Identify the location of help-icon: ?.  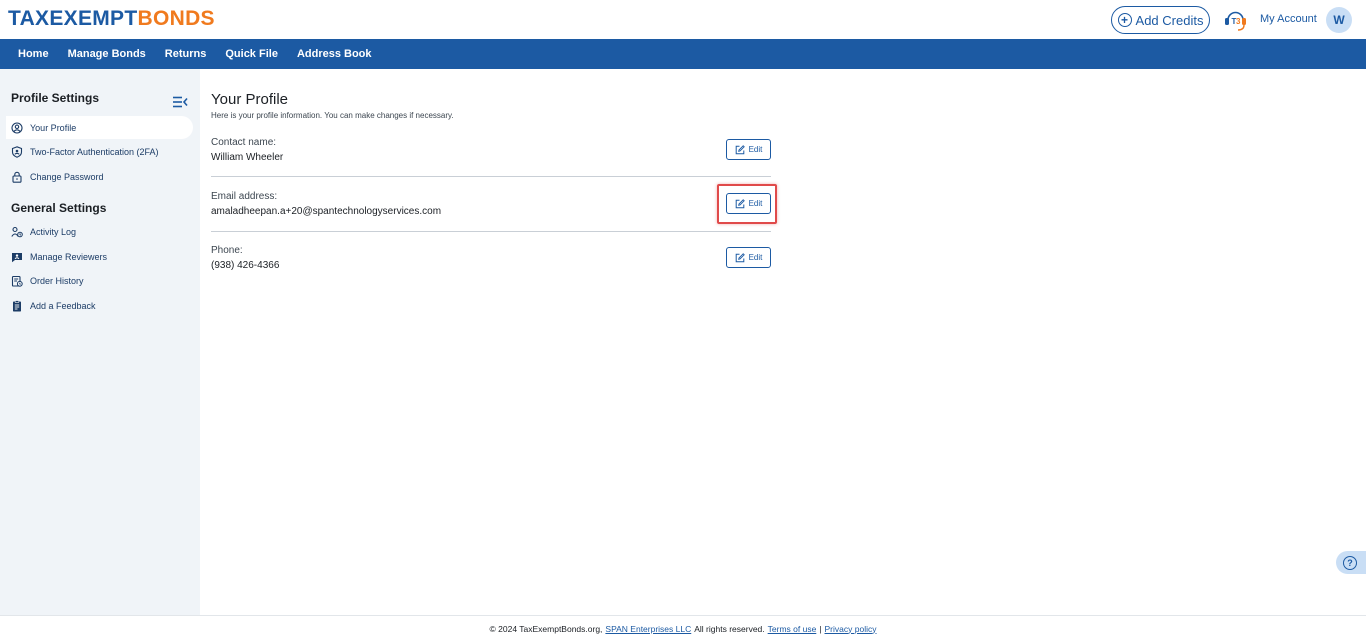
(1350, 562).